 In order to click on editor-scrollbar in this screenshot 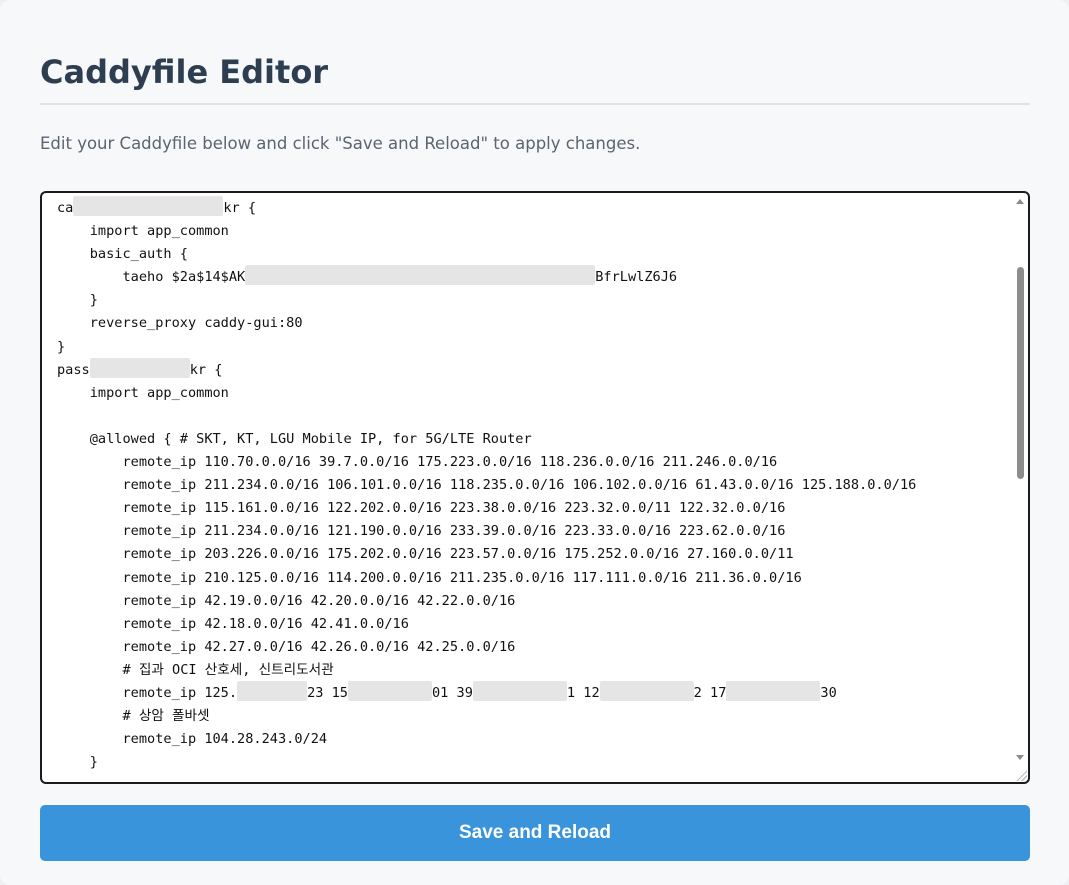, I will do `click(1020, 478)`.